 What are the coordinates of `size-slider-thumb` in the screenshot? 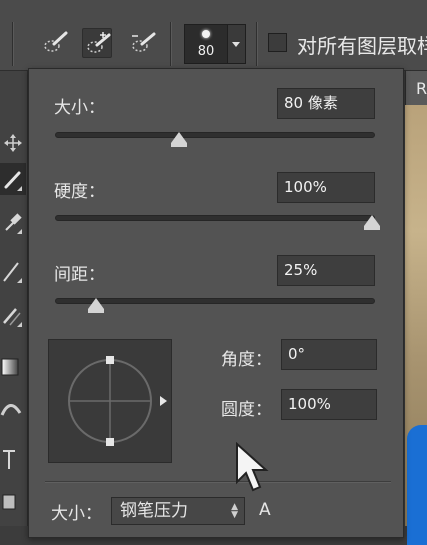 It's located at (179, 139).